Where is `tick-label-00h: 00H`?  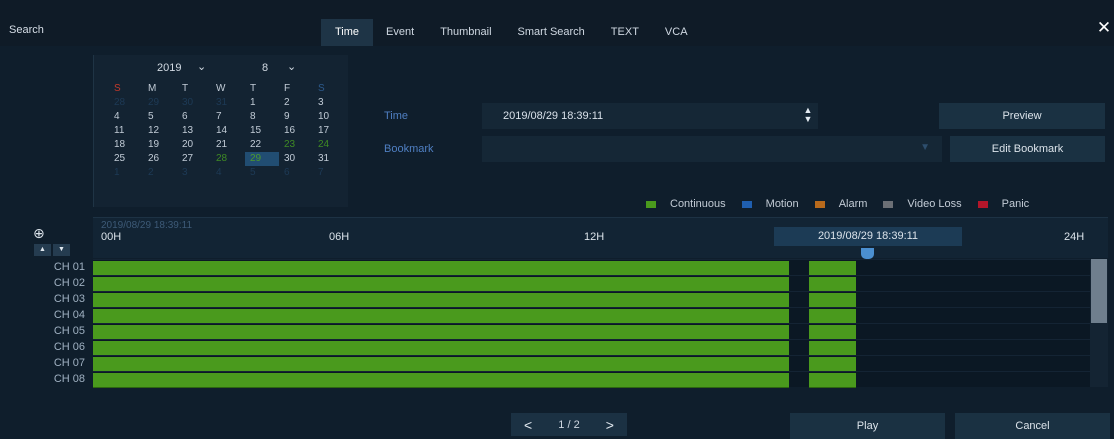
tick-label-00h: 00H is located at coordinates (111, 237).